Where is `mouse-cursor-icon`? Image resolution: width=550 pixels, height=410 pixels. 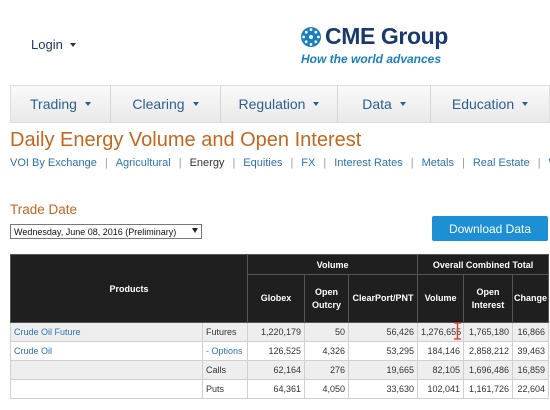
mouse-cursor-icon is located at coordinates (457, 331).